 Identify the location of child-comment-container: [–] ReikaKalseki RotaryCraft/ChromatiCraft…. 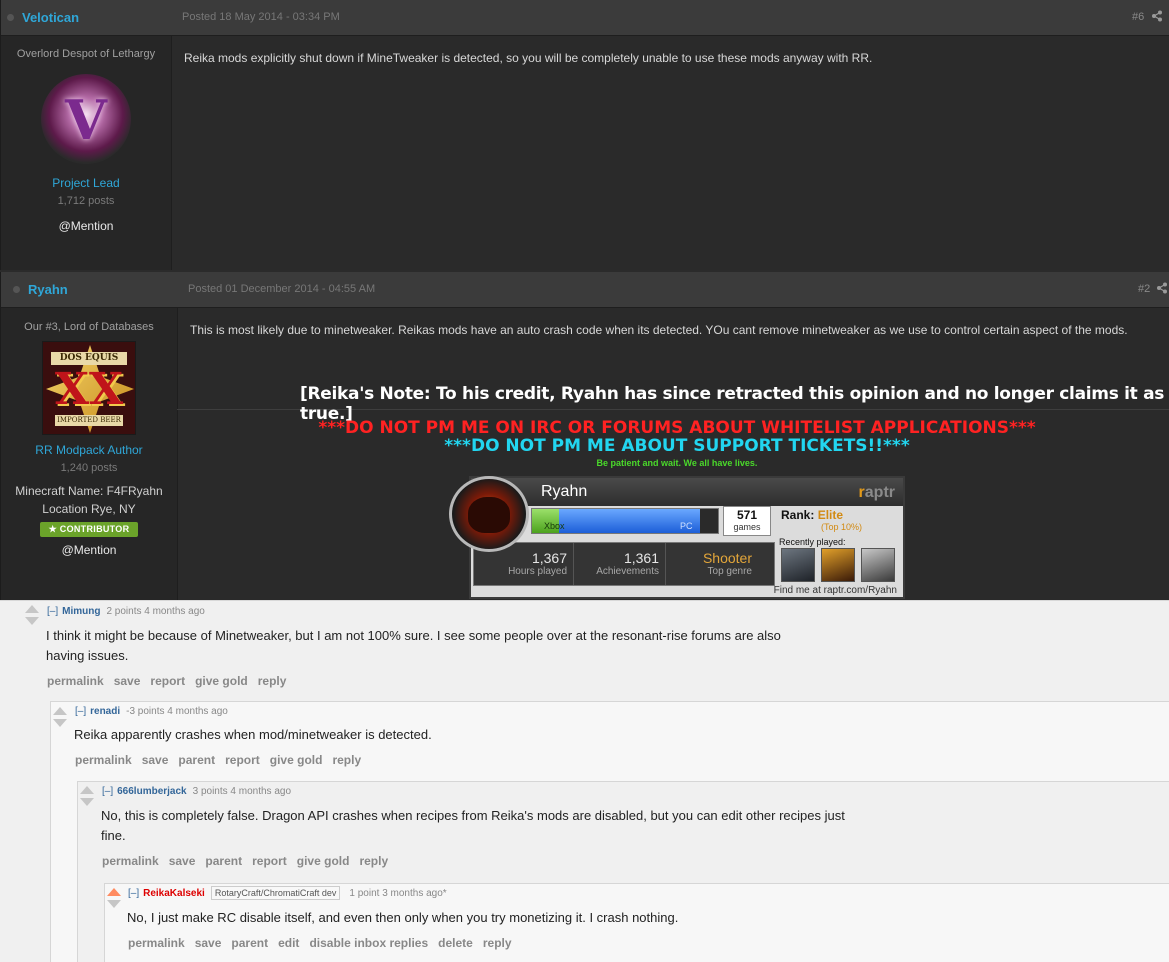
(636, 922).